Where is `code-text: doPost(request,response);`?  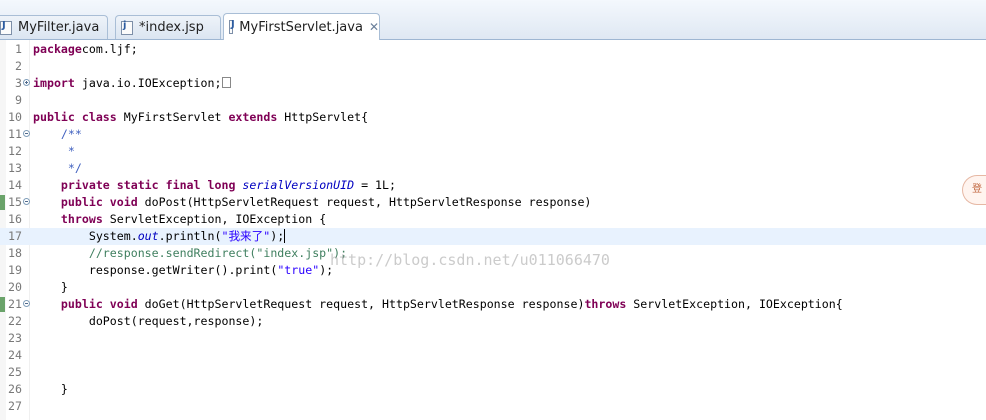
code-text: doPost(request,response); is located at coordinates (148, 321).